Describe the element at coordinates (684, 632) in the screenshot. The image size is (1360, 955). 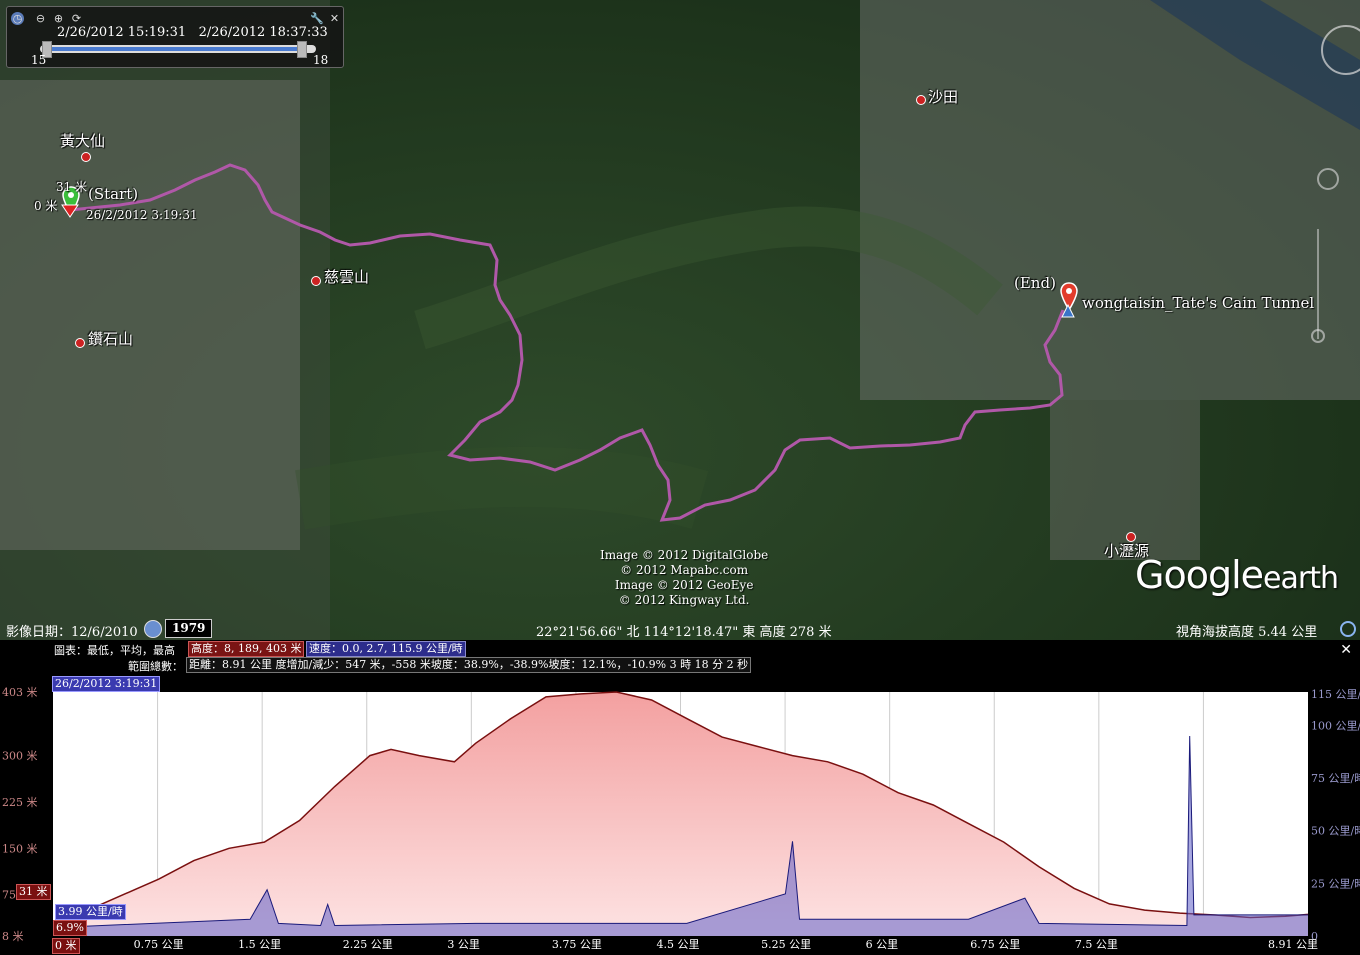
I see `coordinates-readout: 22°21'56.66" 北 114°12'18.47" 東 高度 278 米` at that location.